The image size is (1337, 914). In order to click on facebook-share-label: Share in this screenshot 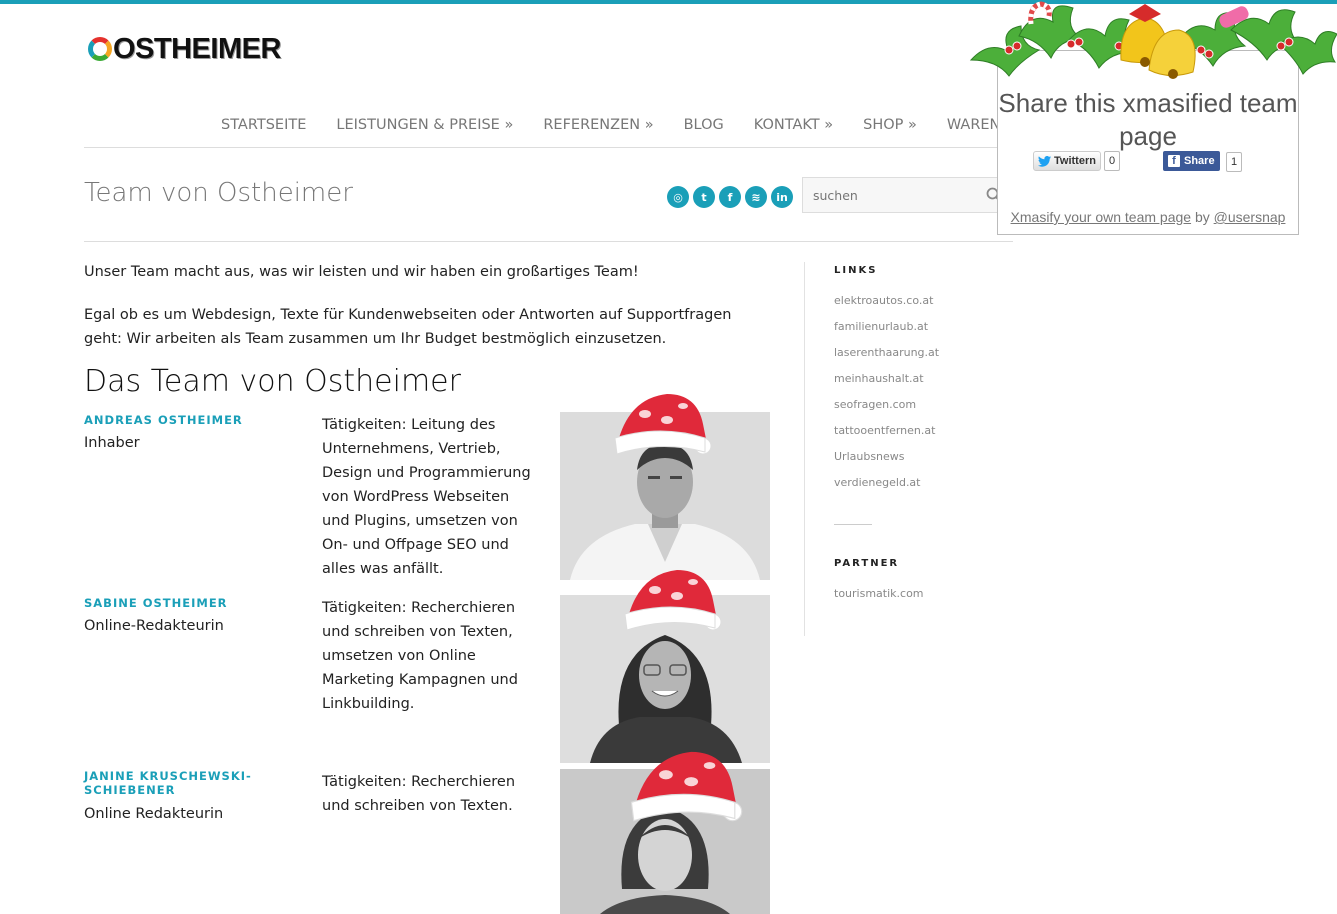, I will do `click(1199, 161)`.